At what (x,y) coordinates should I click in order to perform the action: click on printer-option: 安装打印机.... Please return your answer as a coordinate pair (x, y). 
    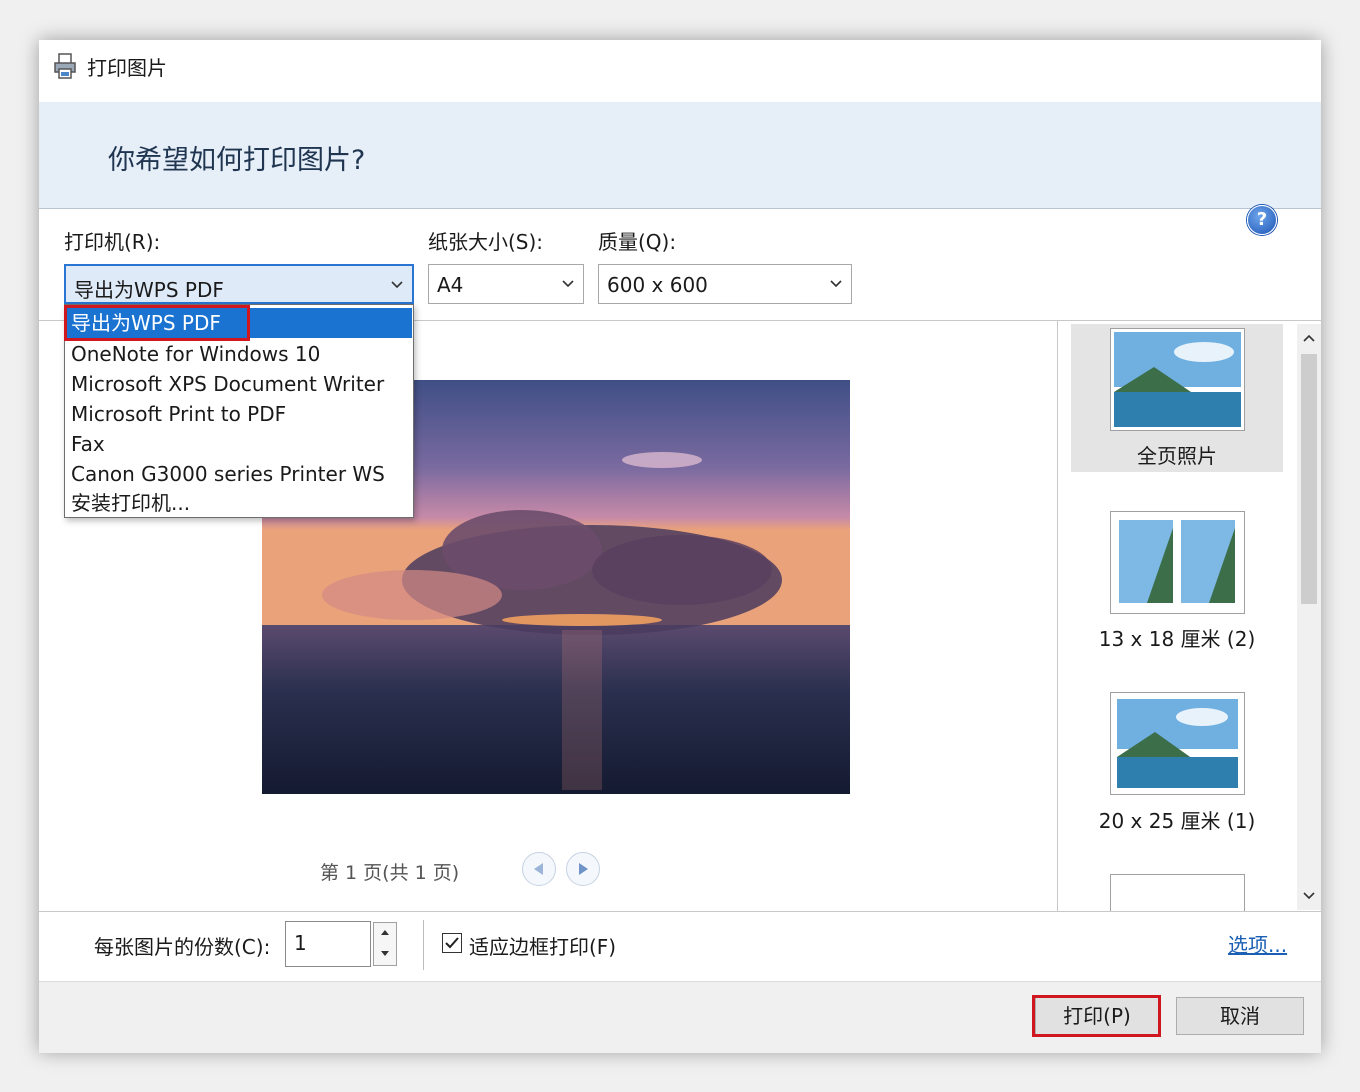
    Looking at the image, I should click on (239, 503).